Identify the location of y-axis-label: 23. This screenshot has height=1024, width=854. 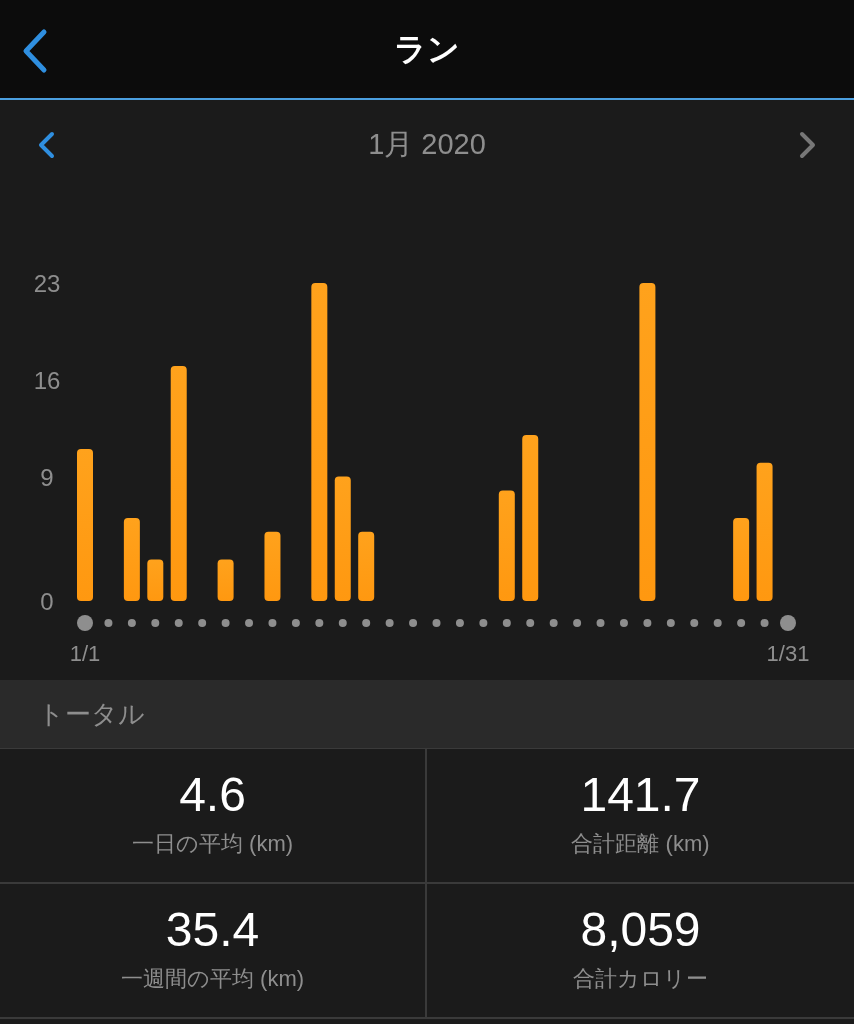
(47, 283).